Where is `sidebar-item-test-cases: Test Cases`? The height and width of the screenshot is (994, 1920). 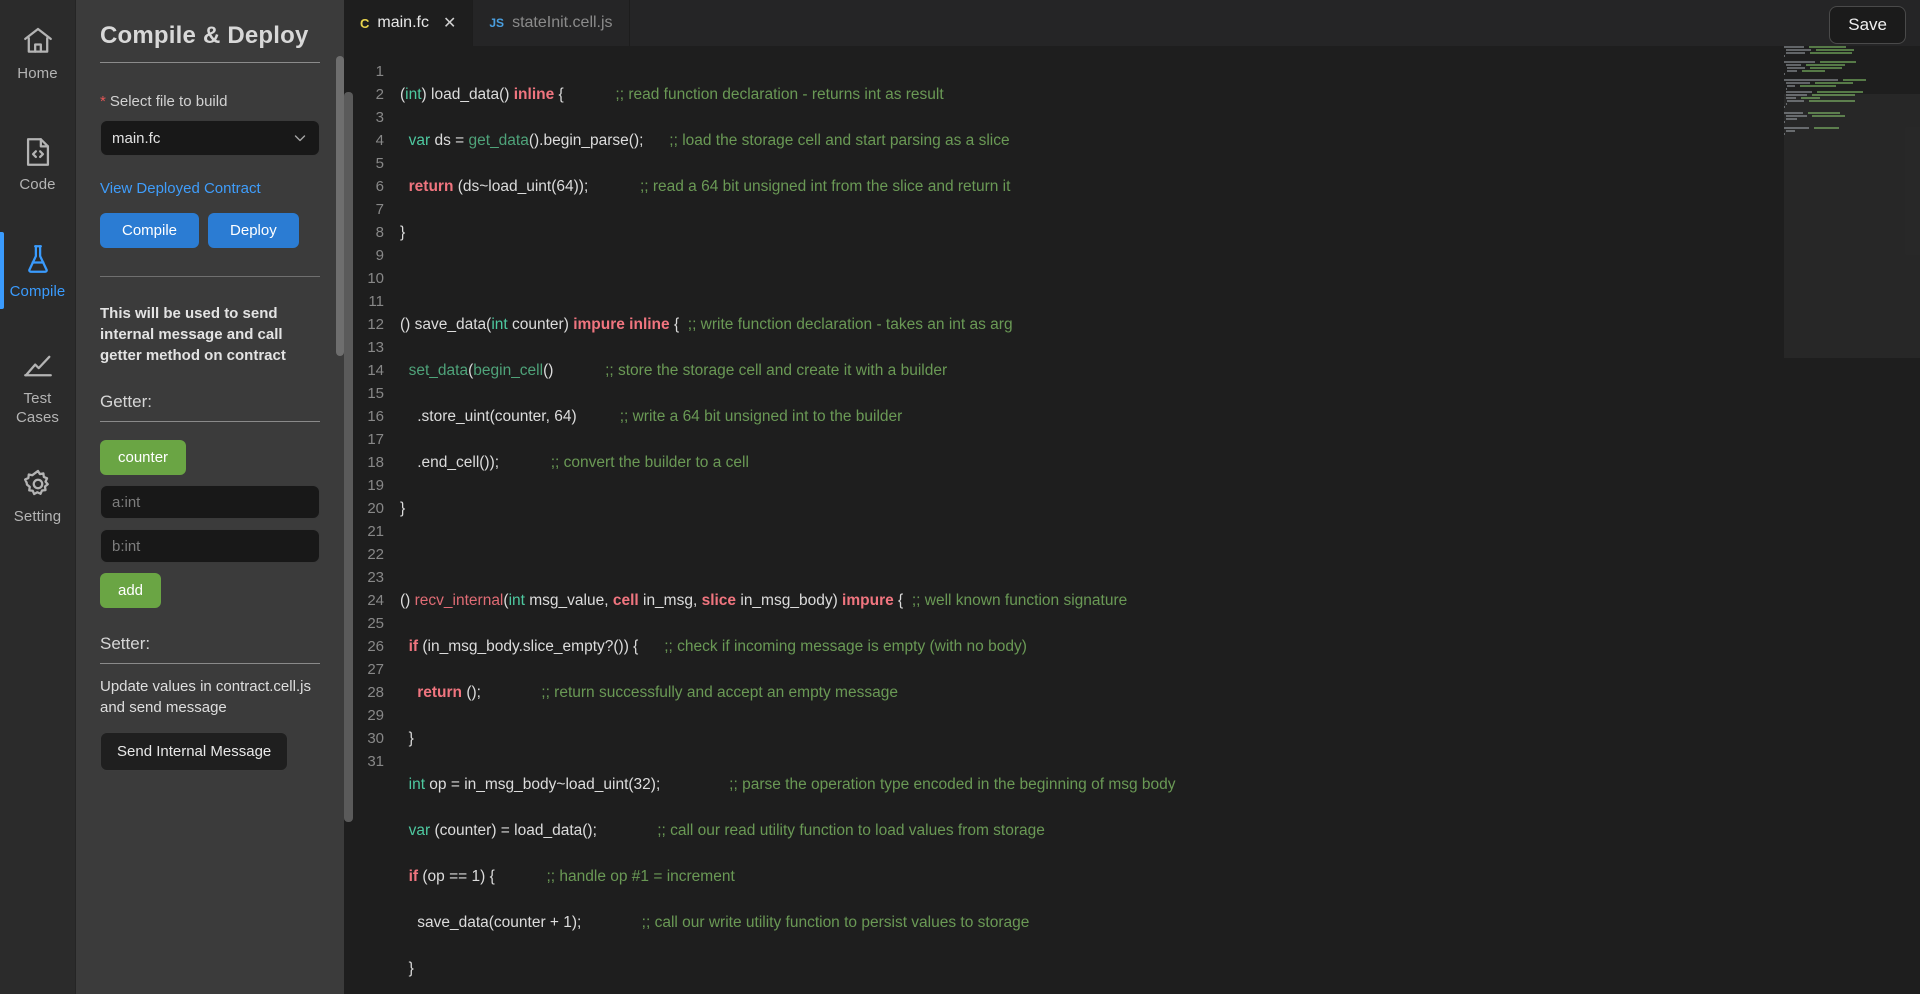 sidebar-item-test-cases: Test Cases is located at coordinates (37, 387).